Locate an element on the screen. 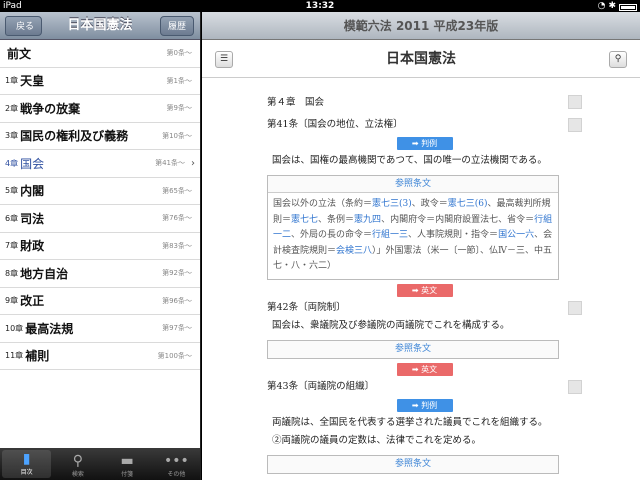  tab-label: その他 is located at coordinates (176, 474).